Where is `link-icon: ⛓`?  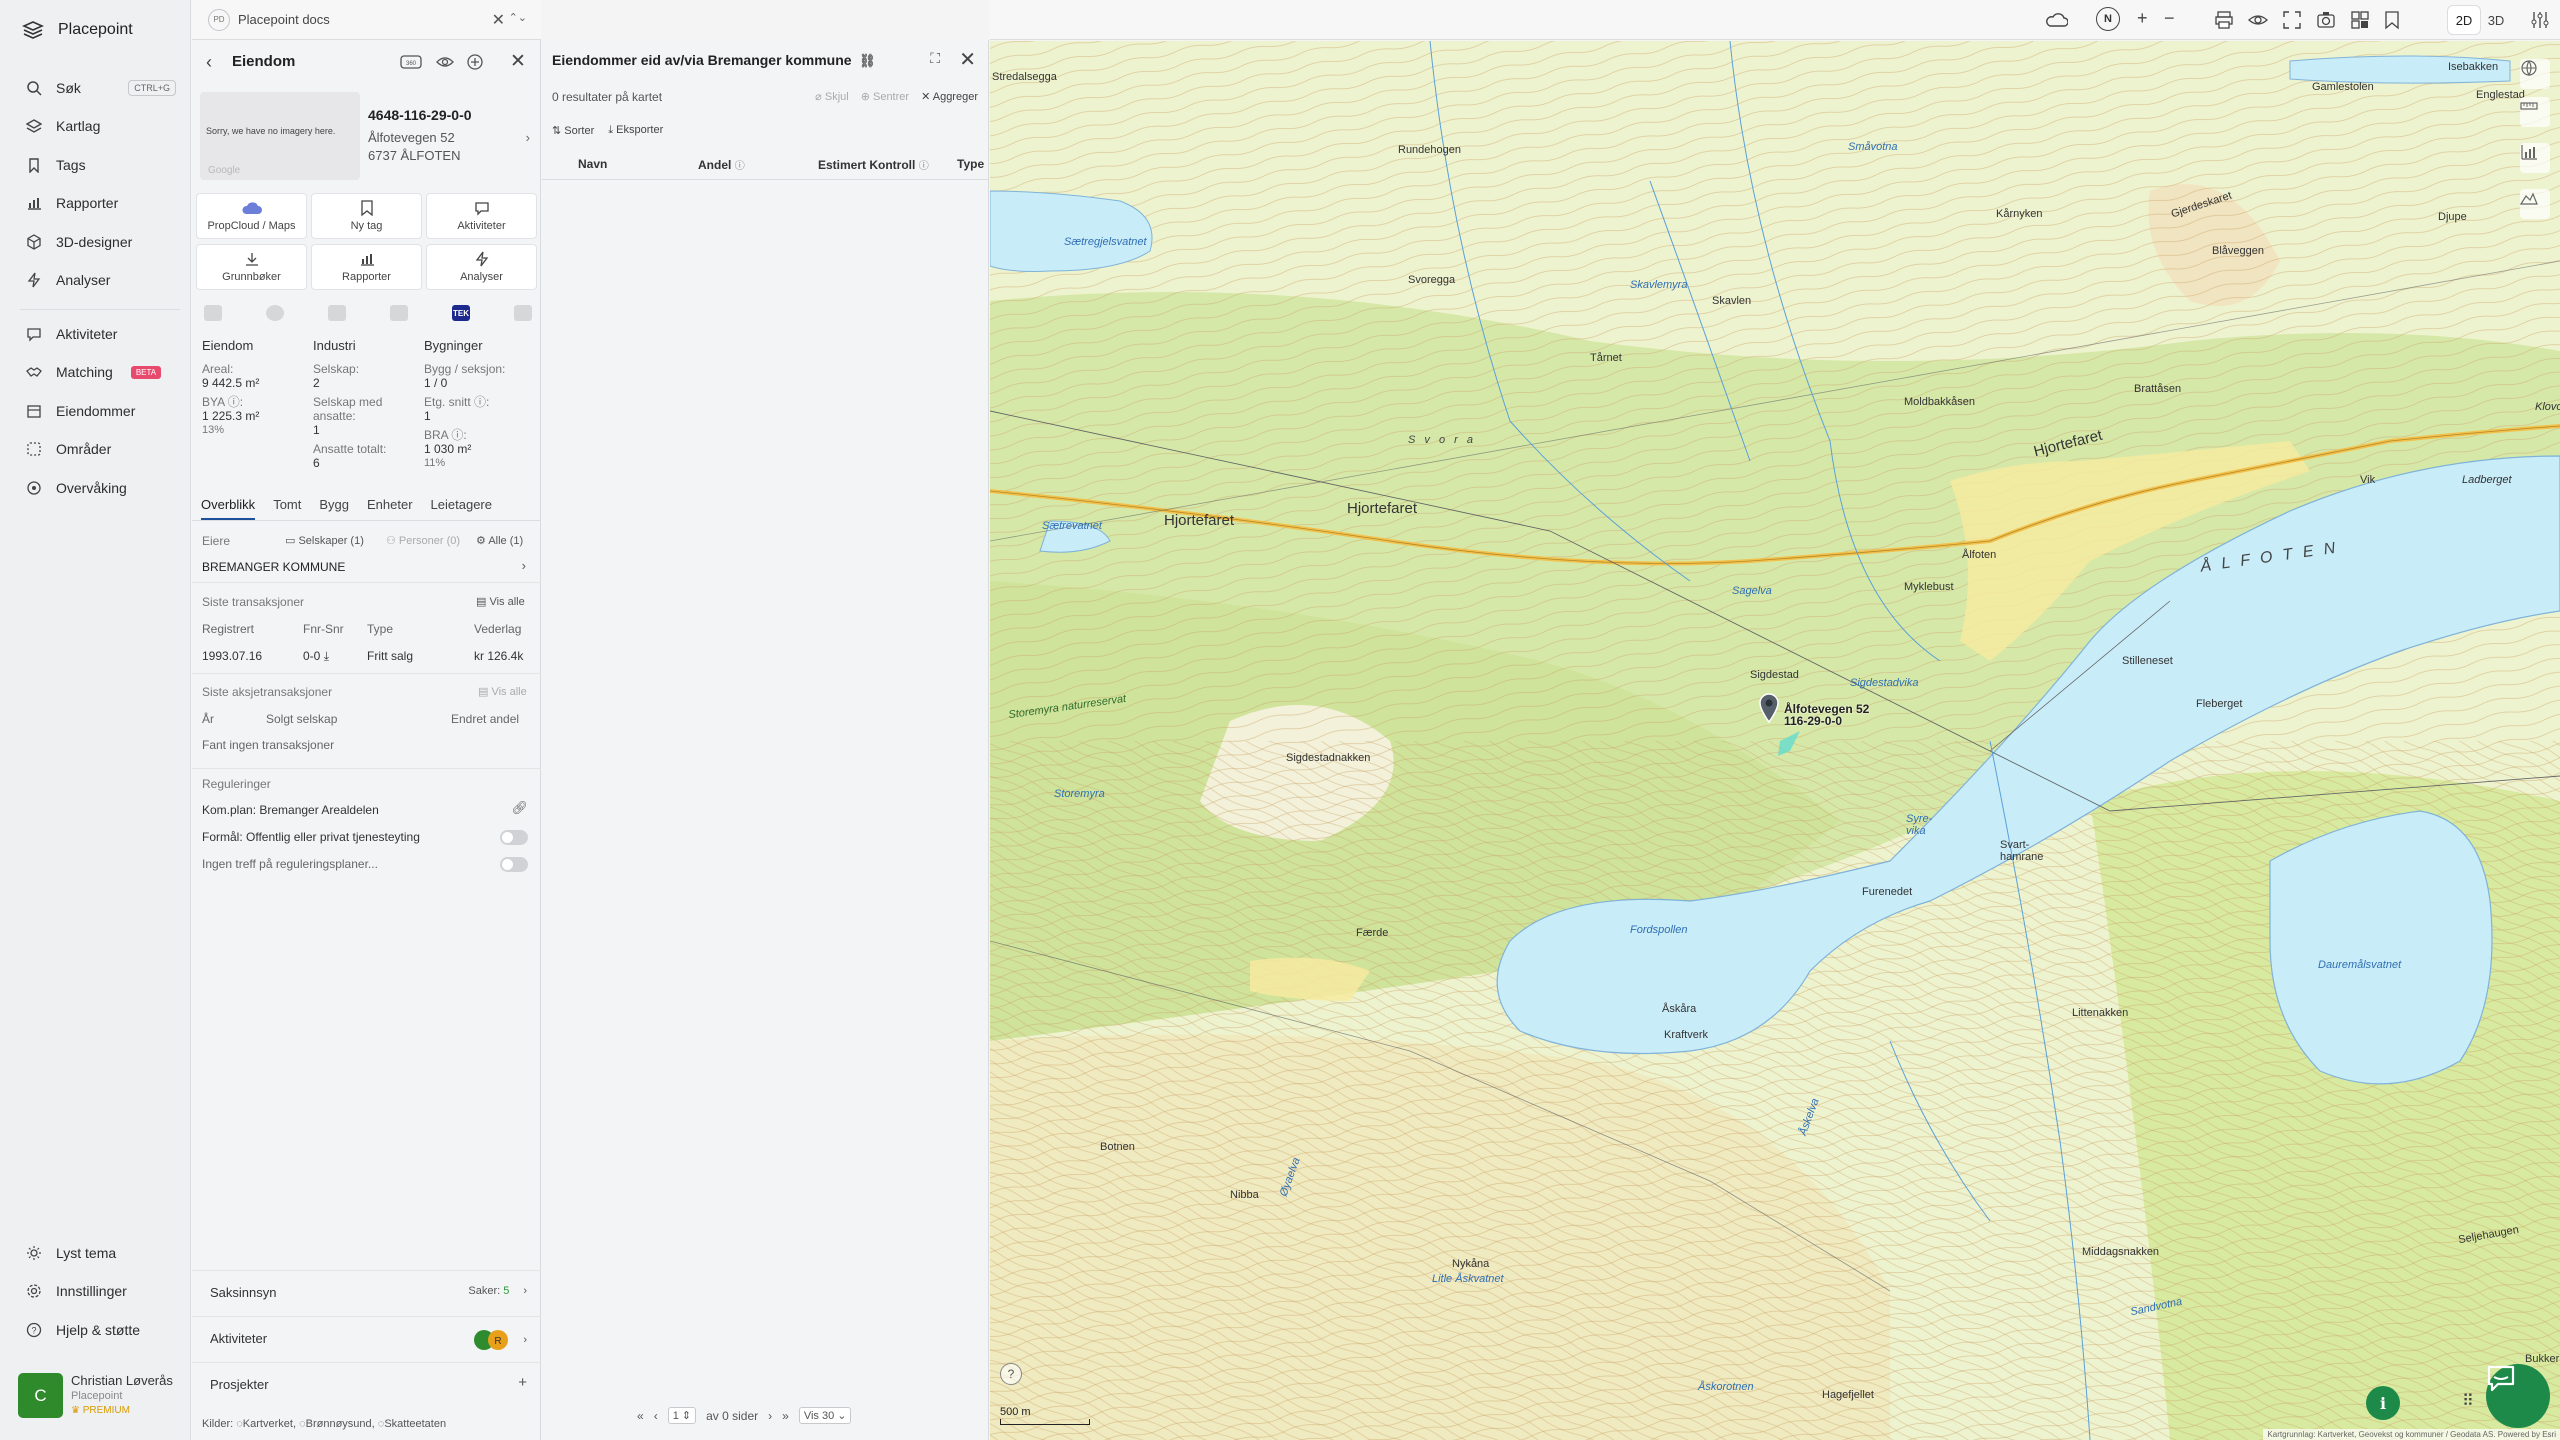
link-icon: ⛓ is located at coordinates (866, 60).